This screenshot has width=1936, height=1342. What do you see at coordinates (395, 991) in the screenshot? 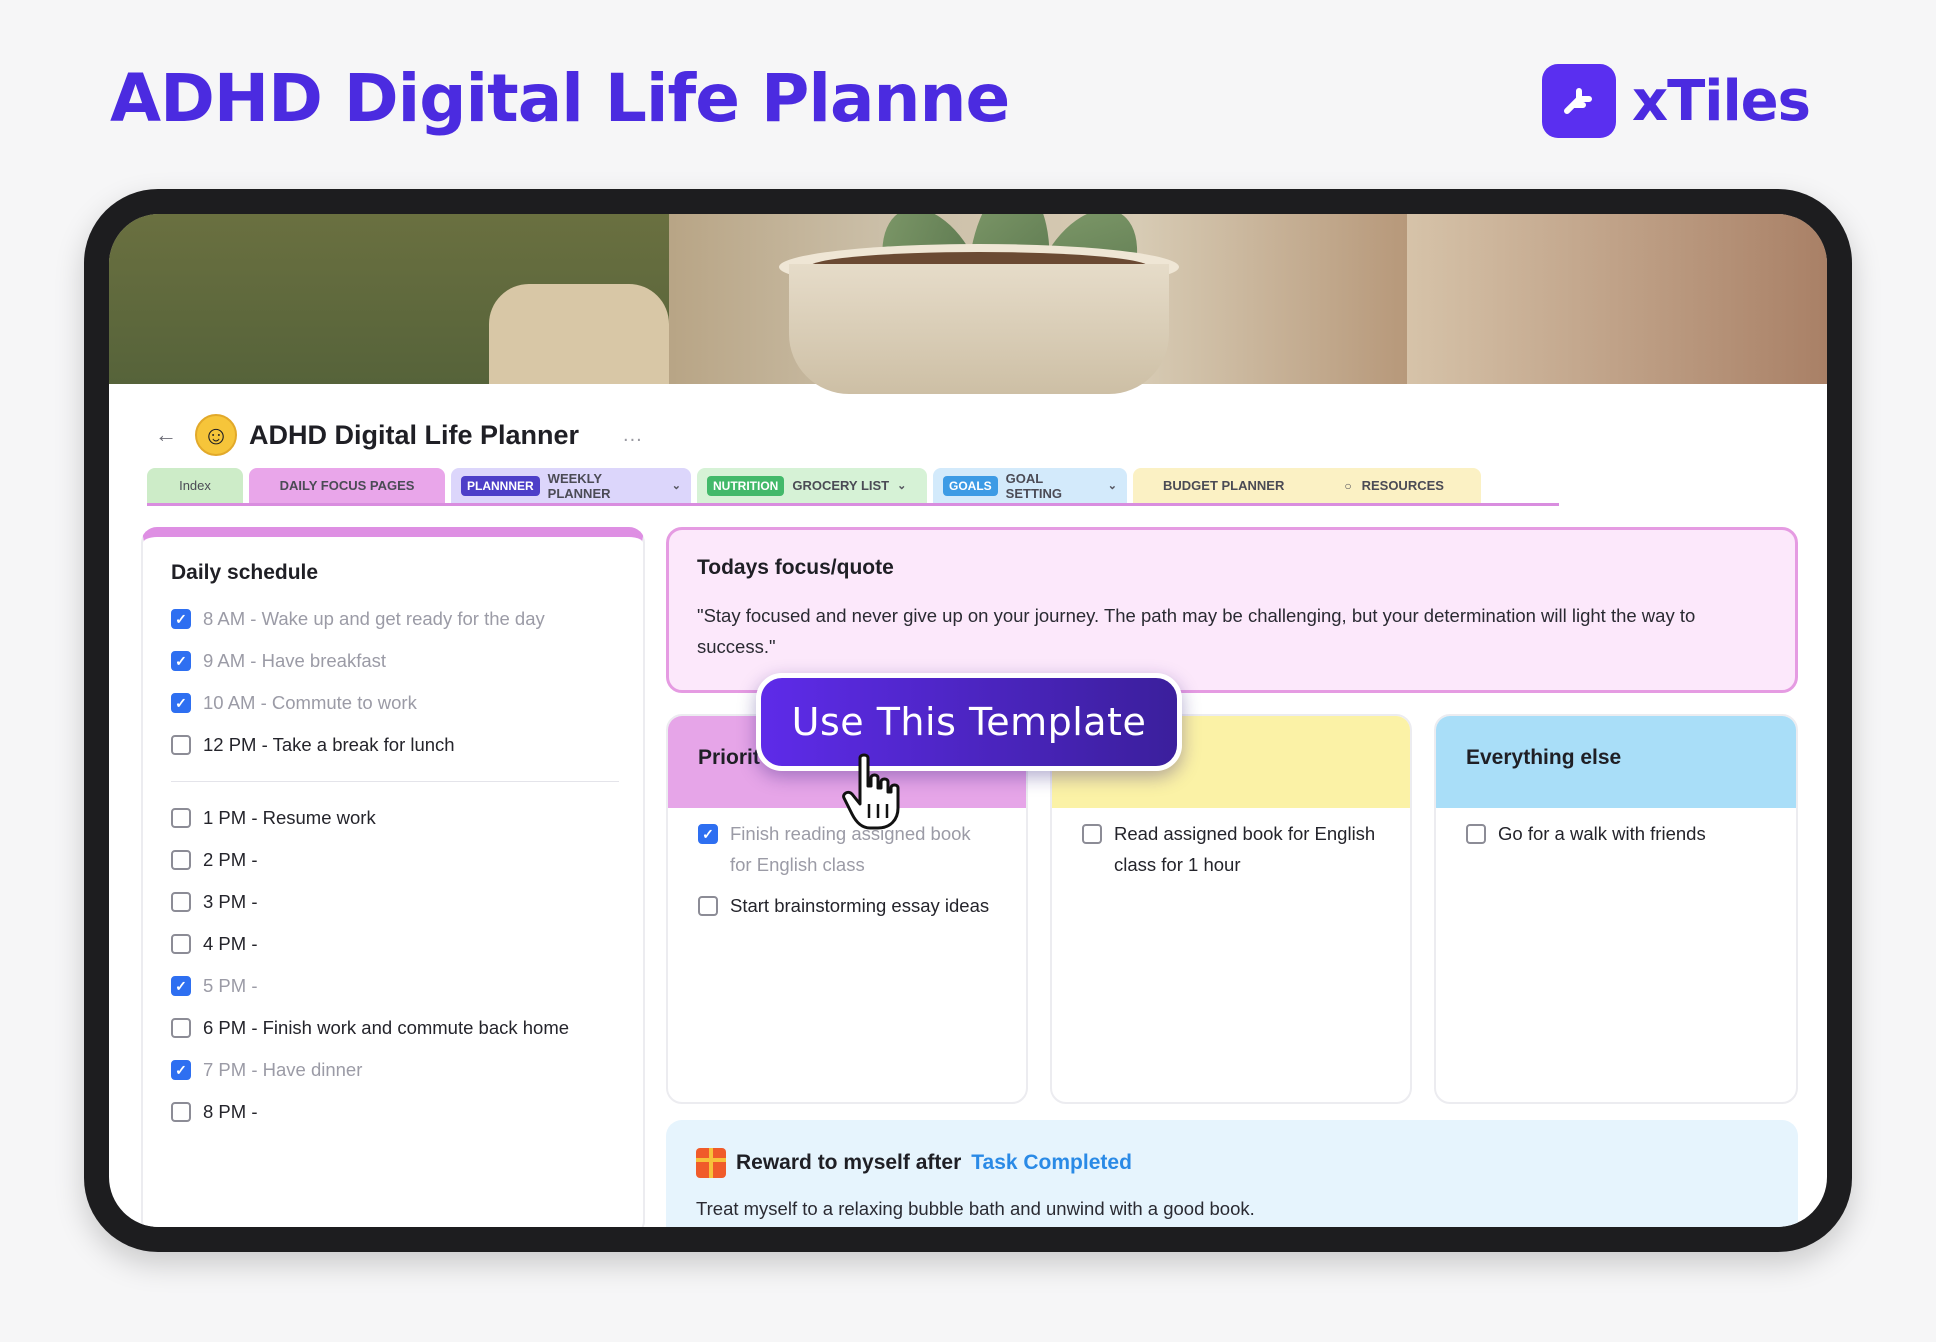
I see `schedule-item: ✓ 5 PM -` at bounding box center [395, 991].